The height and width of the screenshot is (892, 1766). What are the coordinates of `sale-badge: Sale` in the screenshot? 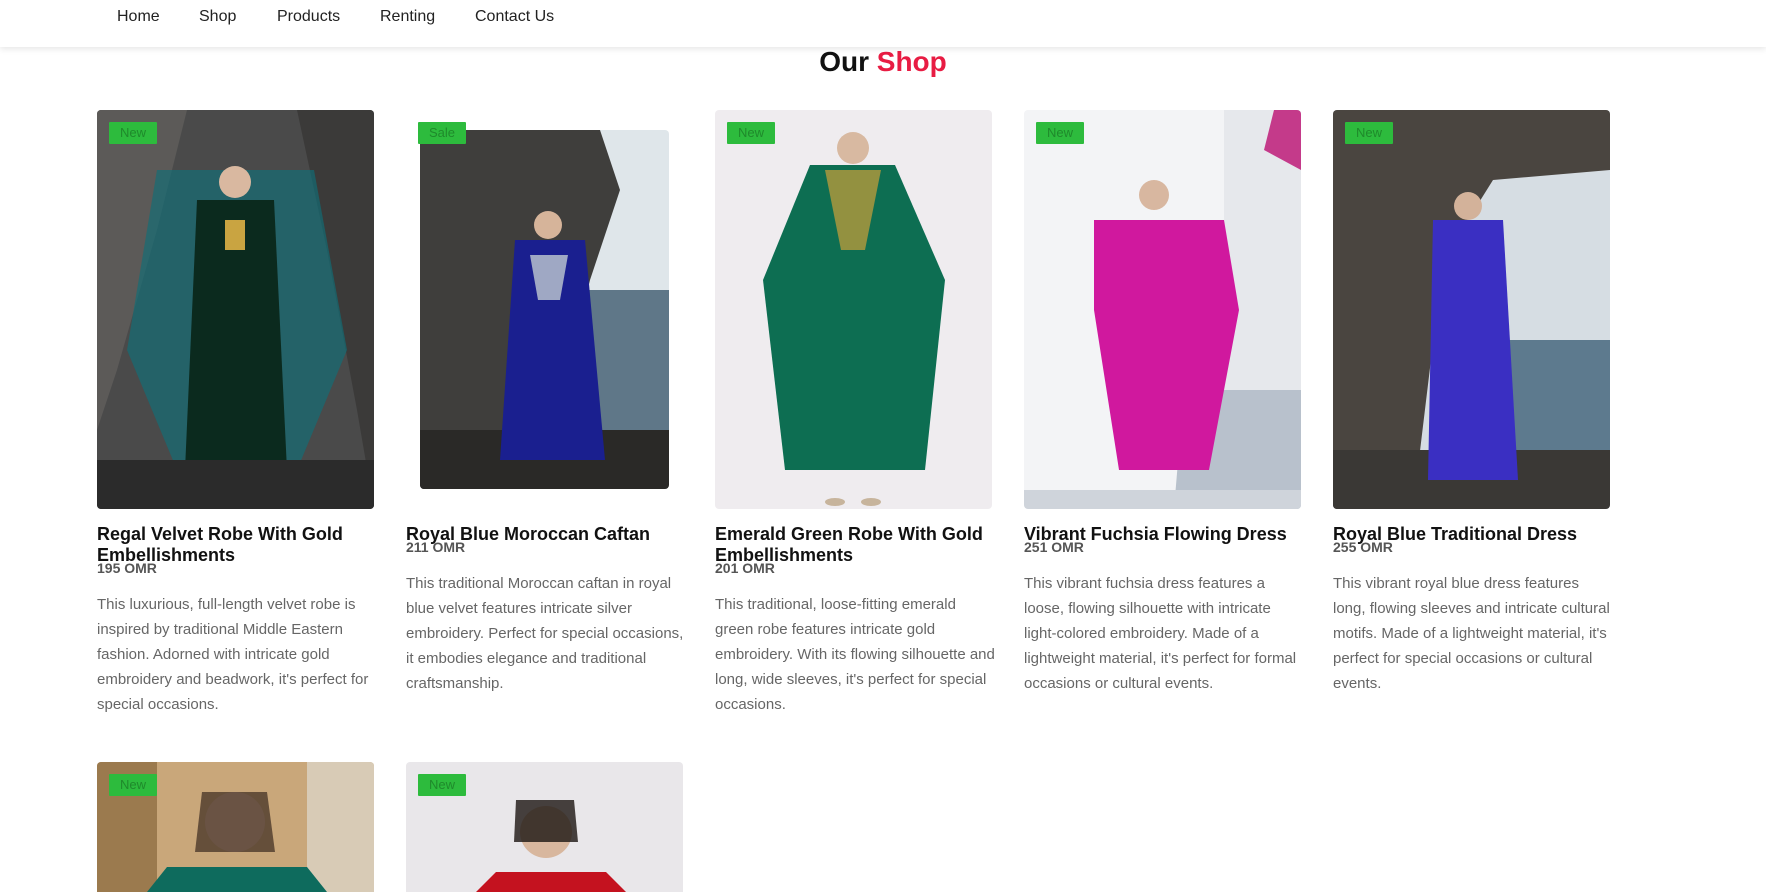 It's located at (442, 133).